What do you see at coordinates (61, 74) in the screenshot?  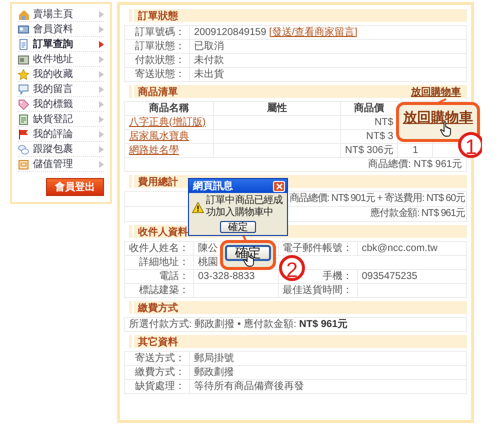 I see `sidebar-item: 我的收藏` at bounding box center [61, 74].